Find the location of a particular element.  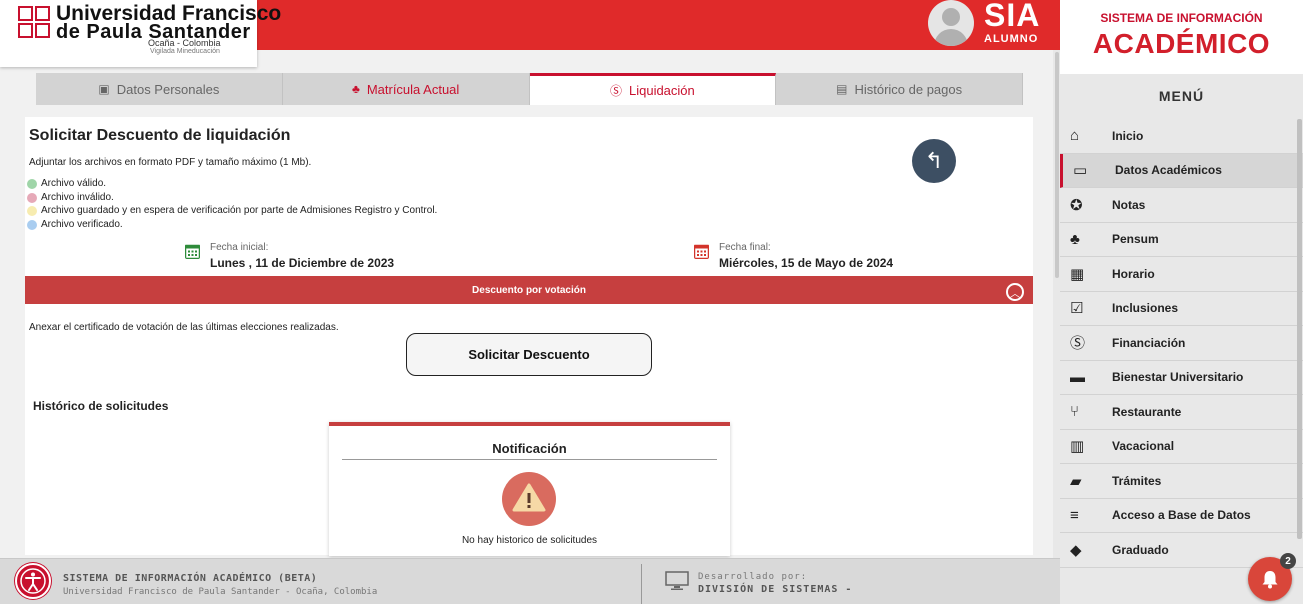

checkbox-icon: ☑ is located at coordinates (1077, 309).